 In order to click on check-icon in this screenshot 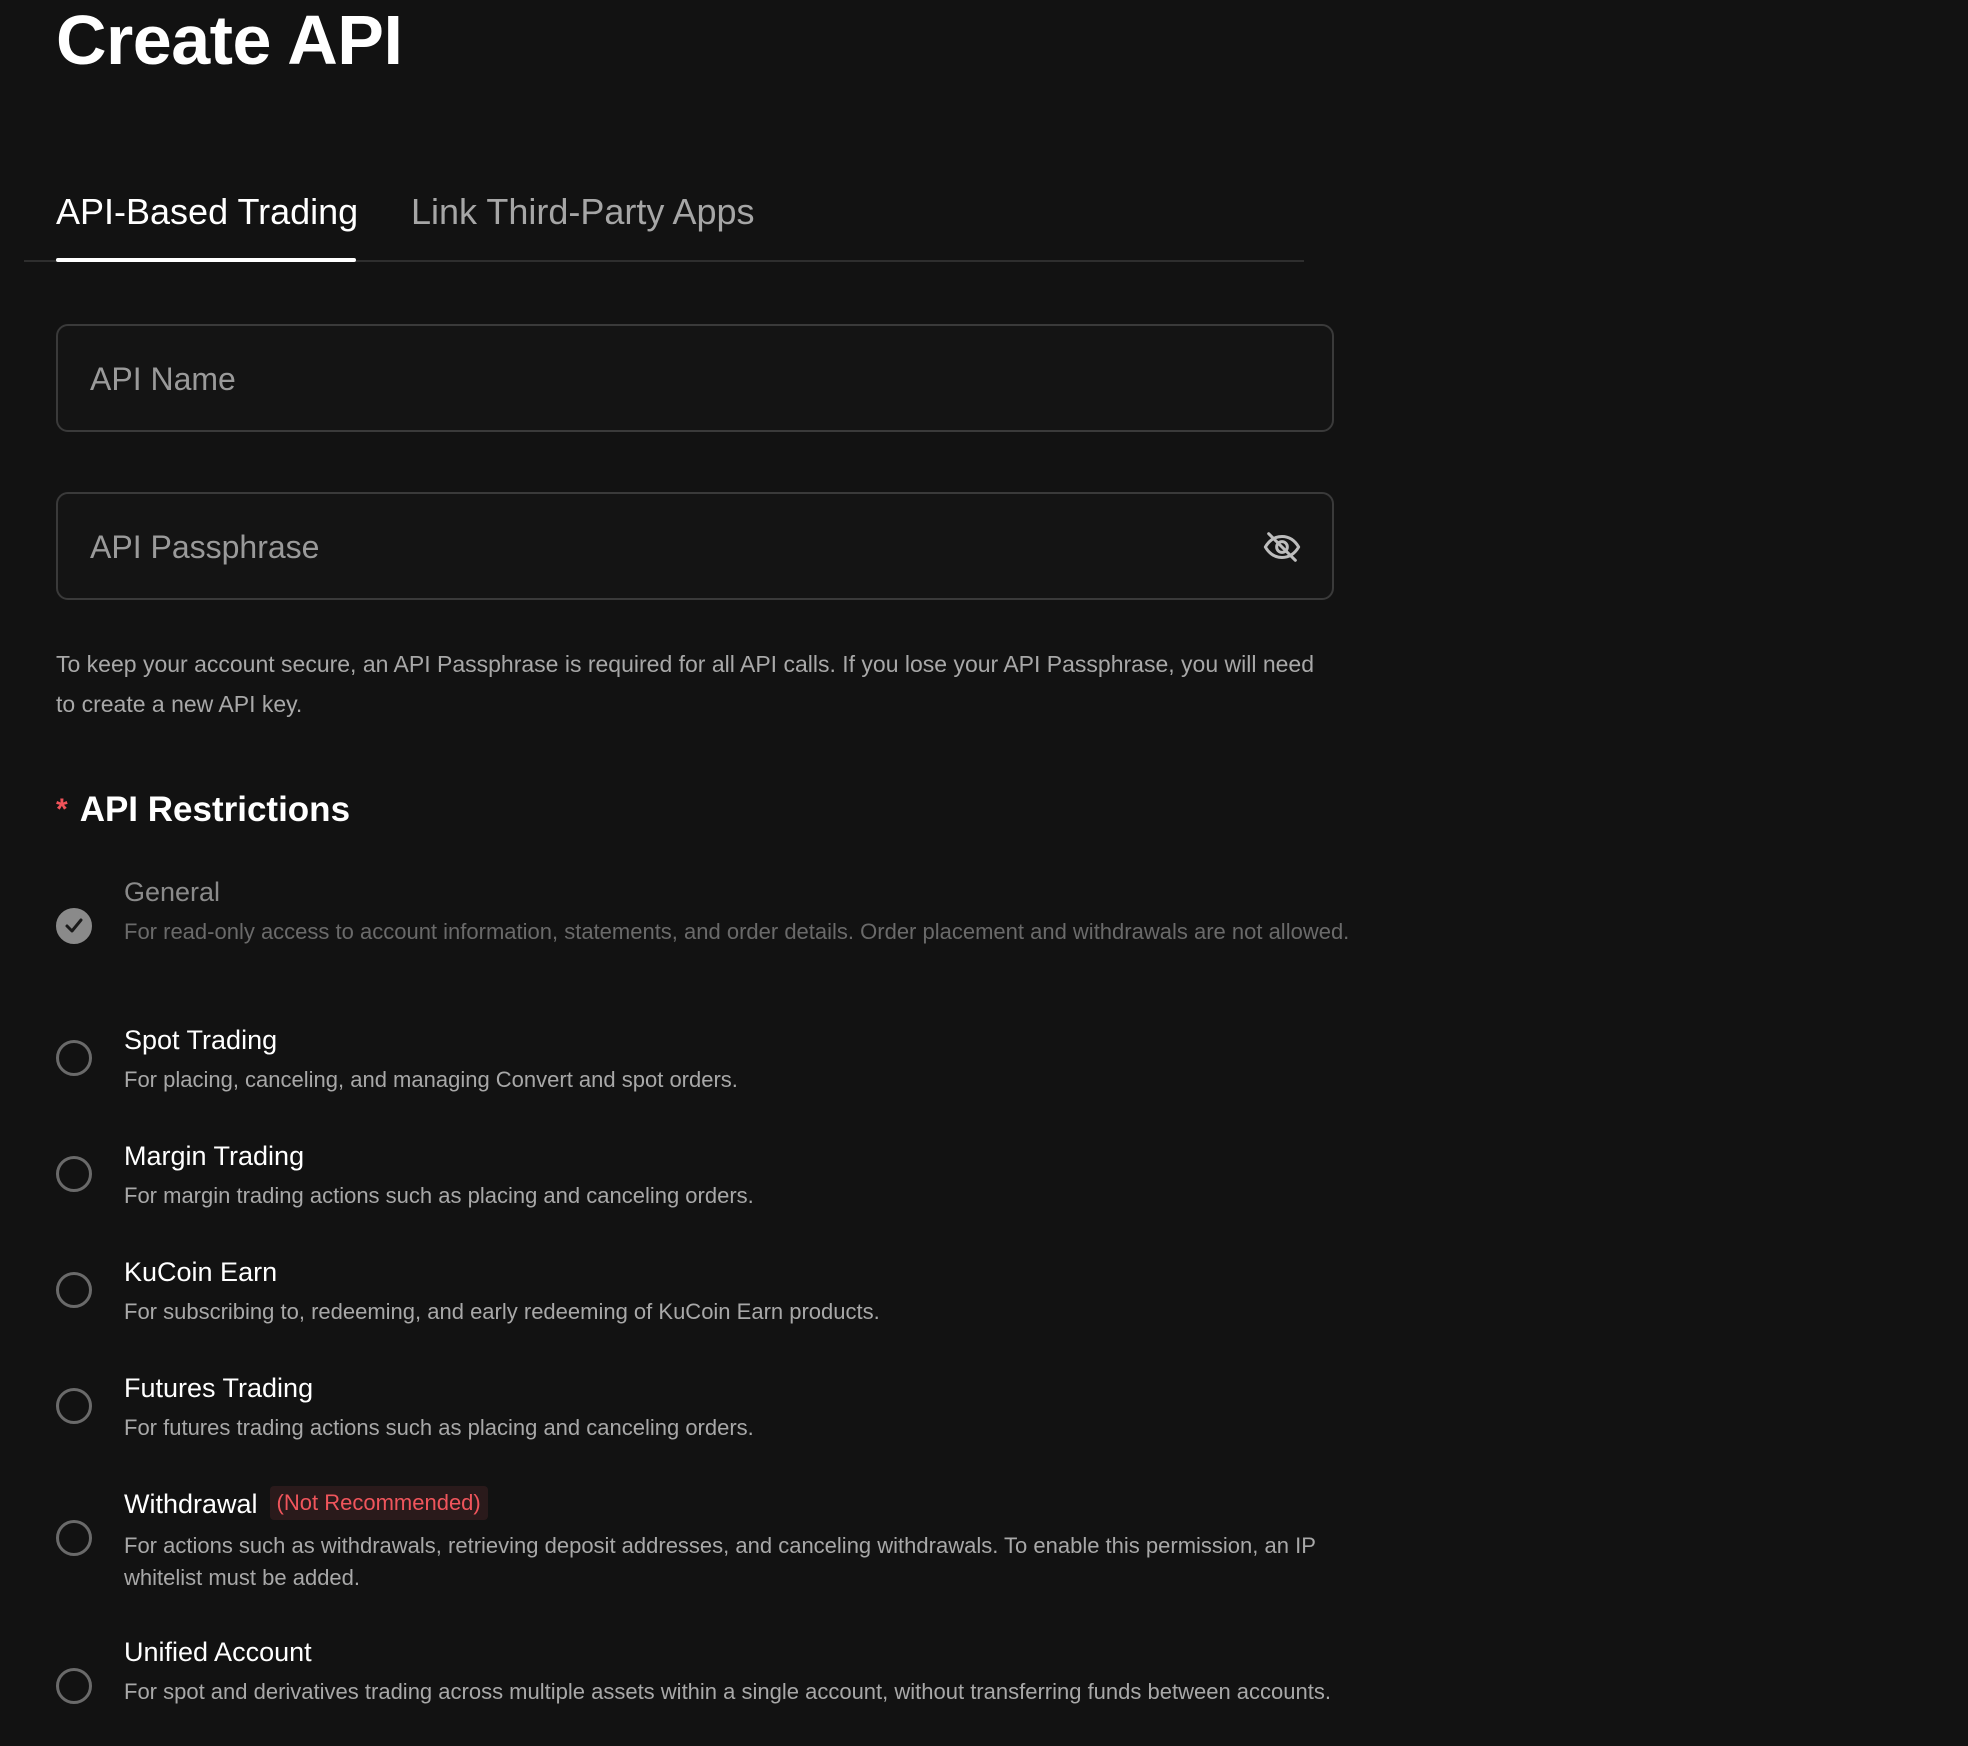, I will do `click(74, 925)`.